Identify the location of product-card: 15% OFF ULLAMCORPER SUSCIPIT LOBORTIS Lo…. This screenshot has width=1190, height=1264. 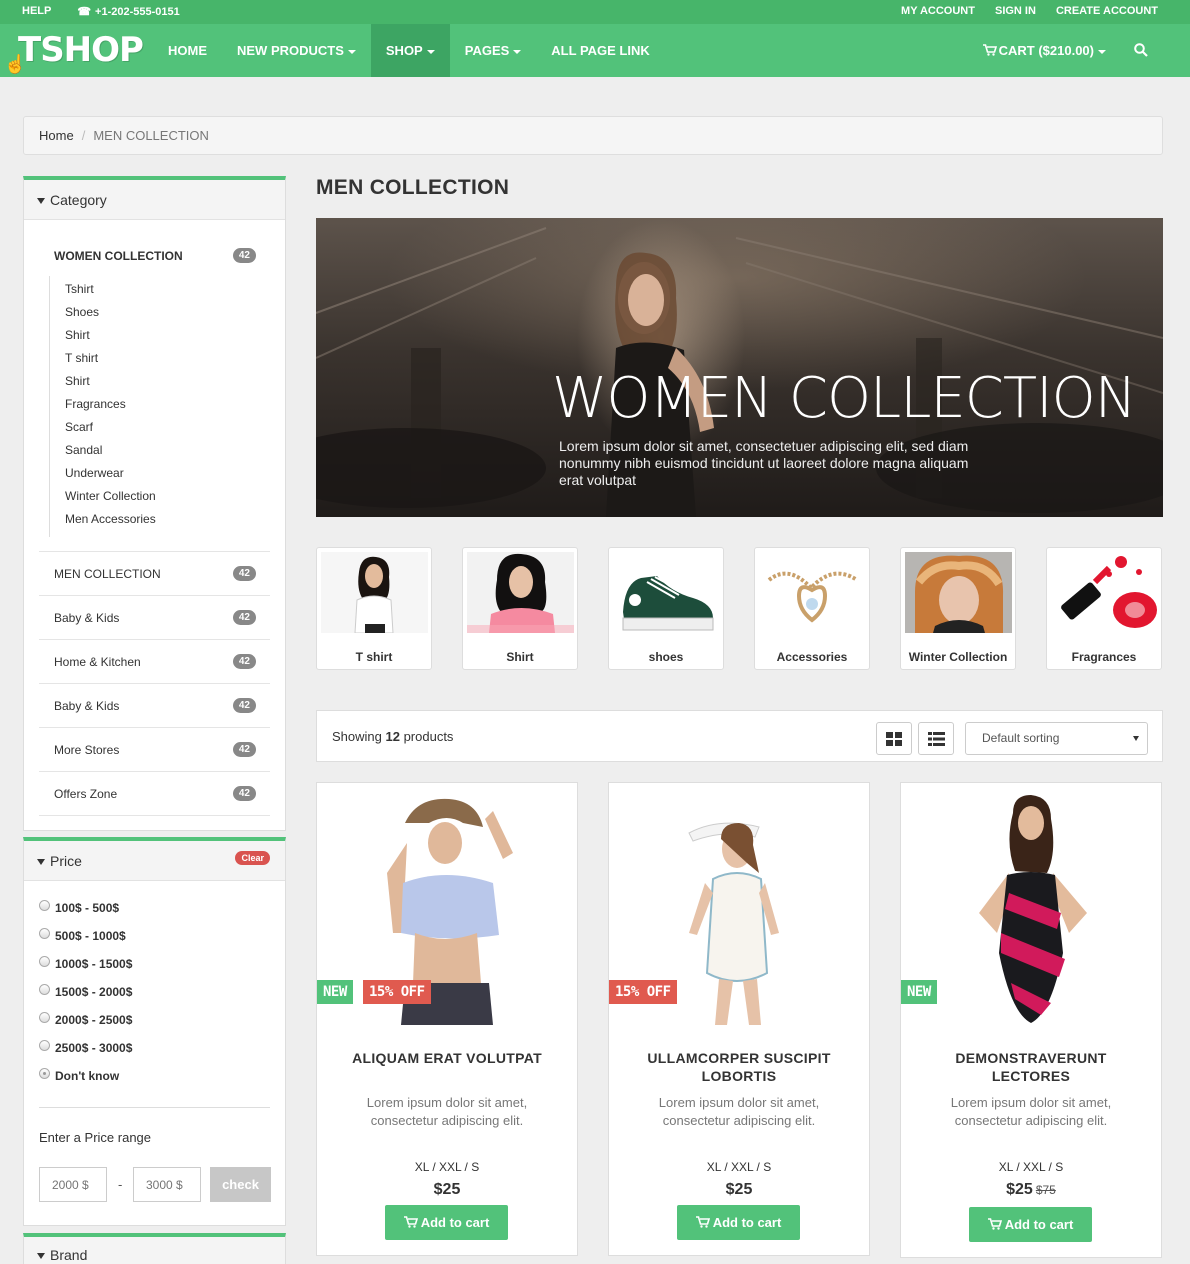
(739, 1019).